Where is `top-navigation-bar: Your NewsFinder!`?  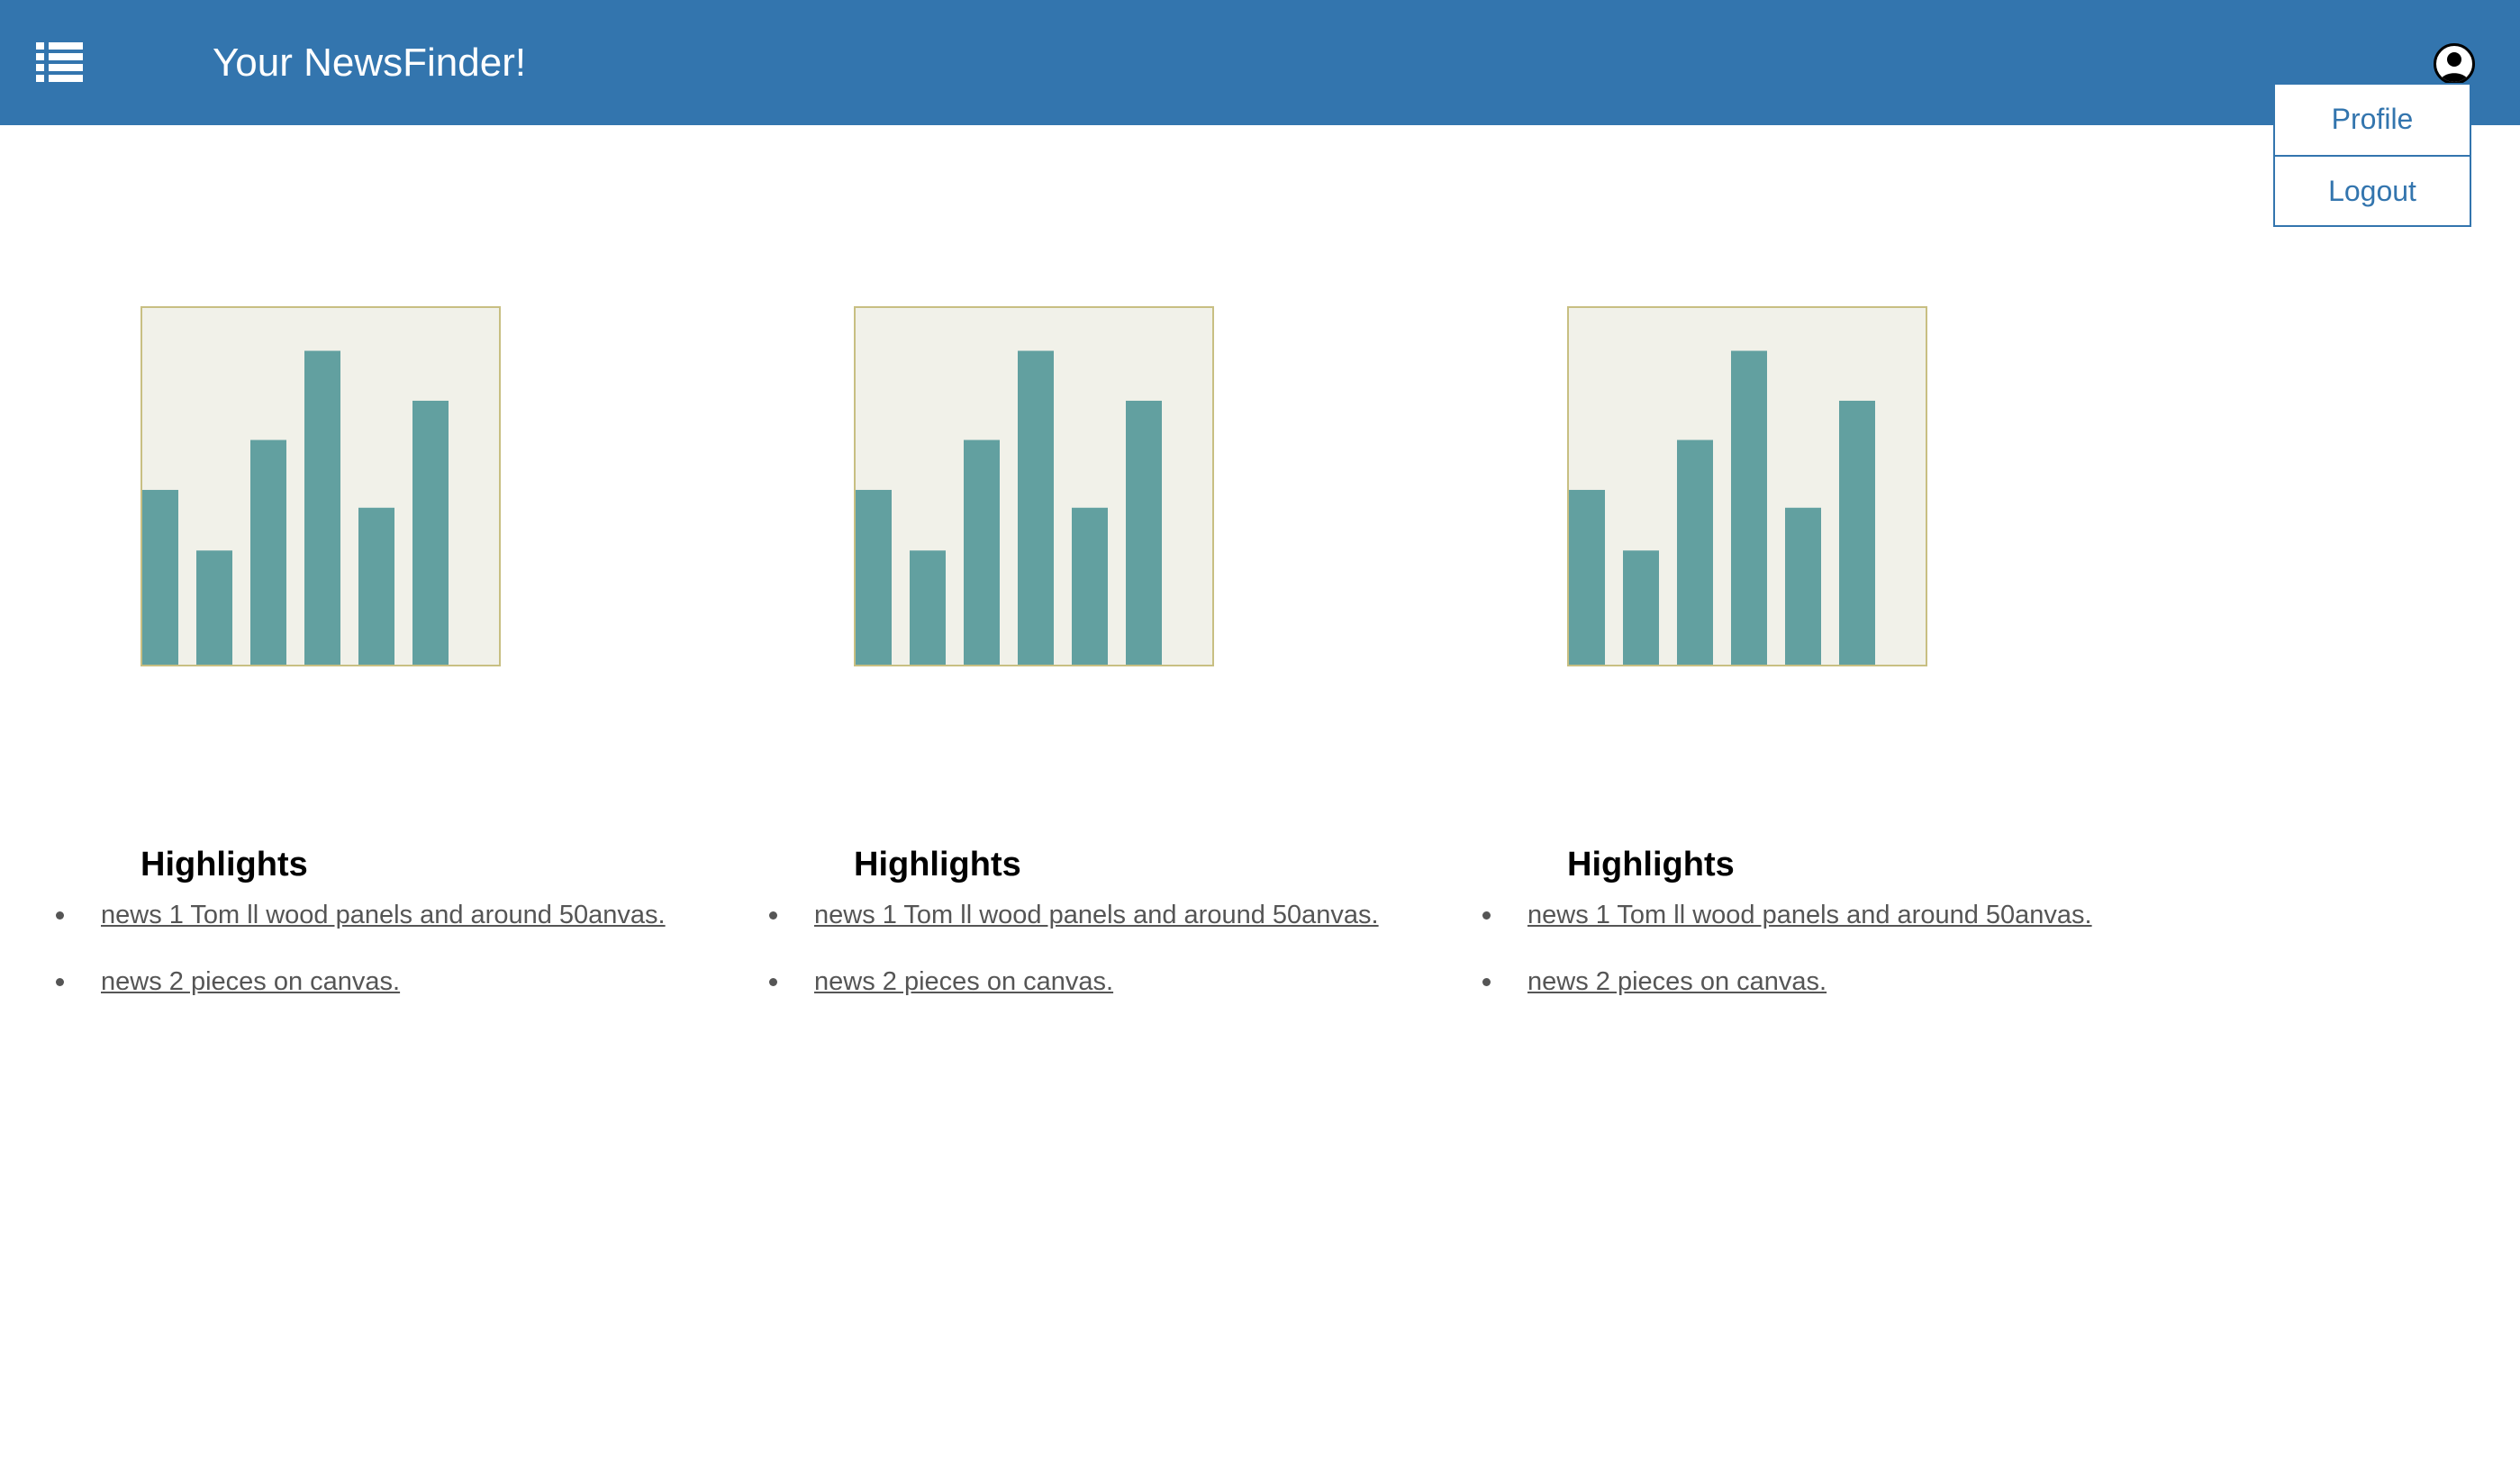
top-navigation-bar: Your NewsFinder! is located at coordinates (1260, 62).